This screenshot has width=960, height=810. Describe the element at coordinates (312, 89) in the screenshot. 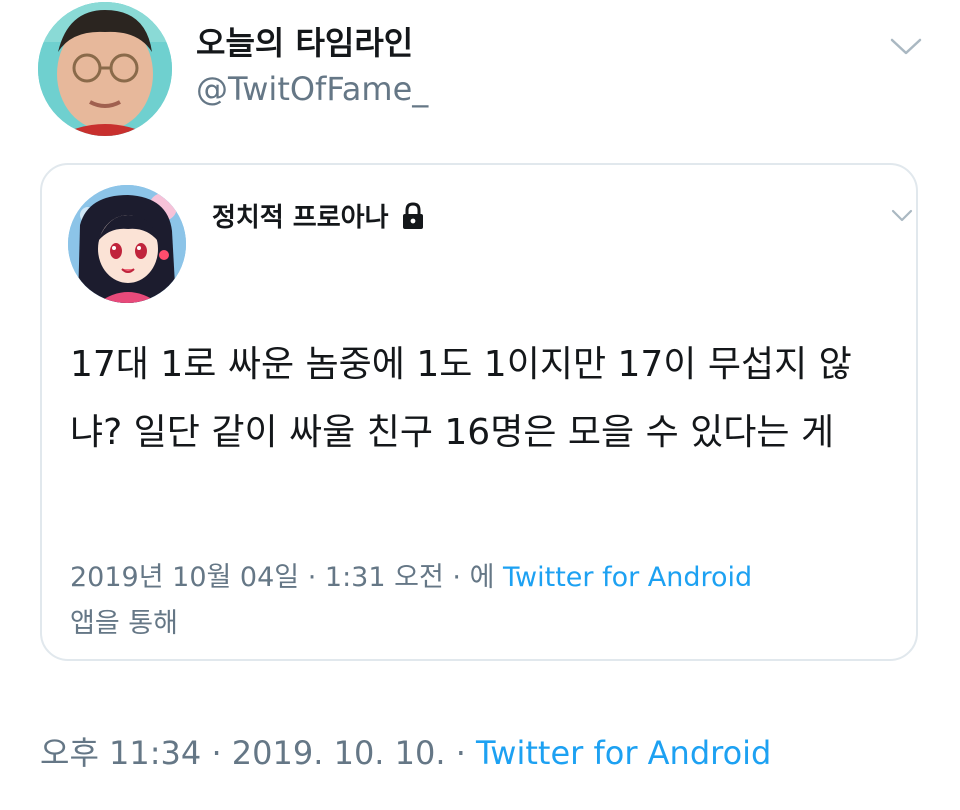

I see `author-handle: @TwitOfFame_` at that location.